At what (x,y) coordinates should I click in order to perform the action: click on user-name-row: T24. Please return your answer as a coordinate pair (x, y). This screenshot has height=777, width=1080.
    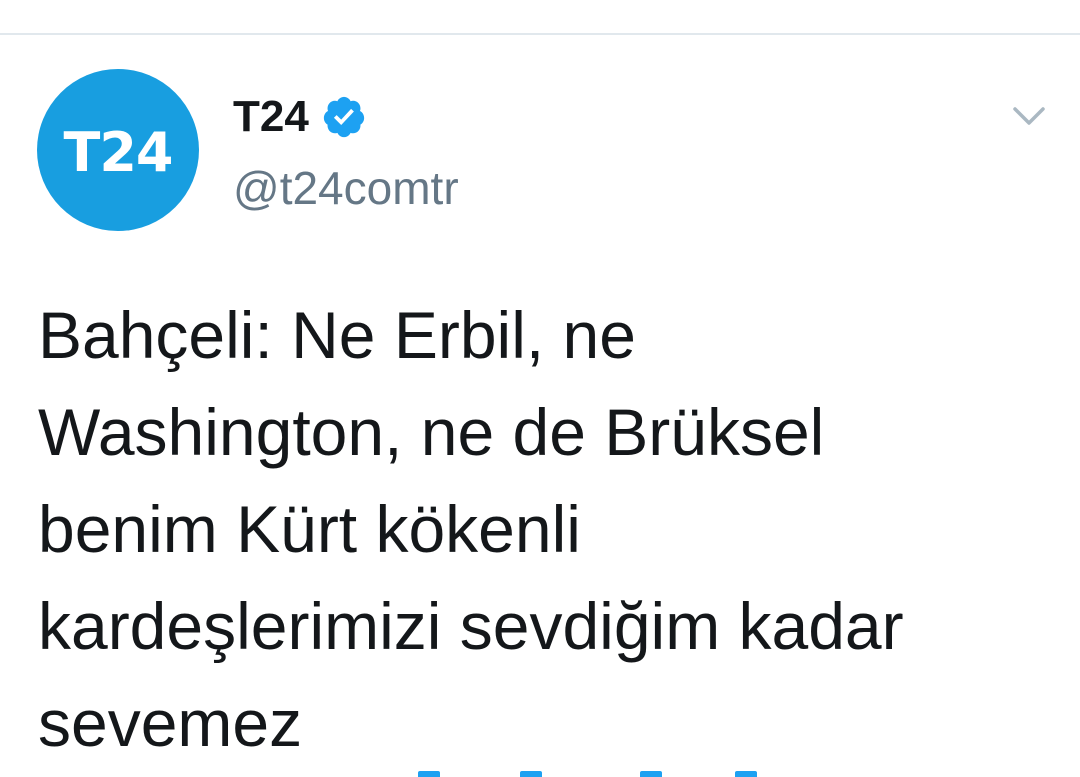
    Looking at the image, I should click on (300, 117).